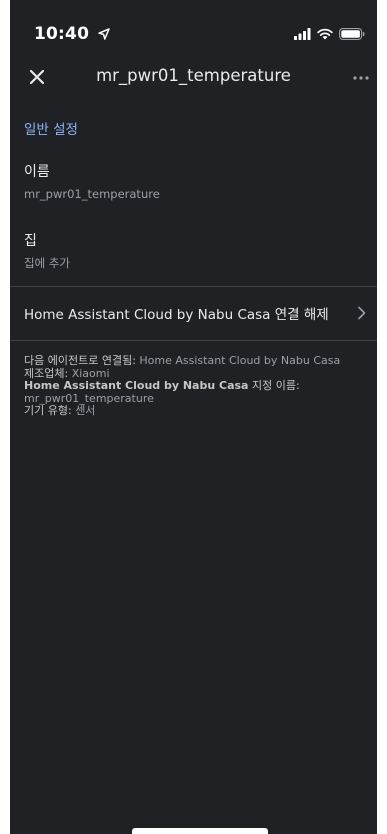 Image resolution: width=387 pixels, height=834 pixels. What do you see at coordinates (325, 34) in the screenshot?
I see `wifi-icon` at bounding box center [325, 34].